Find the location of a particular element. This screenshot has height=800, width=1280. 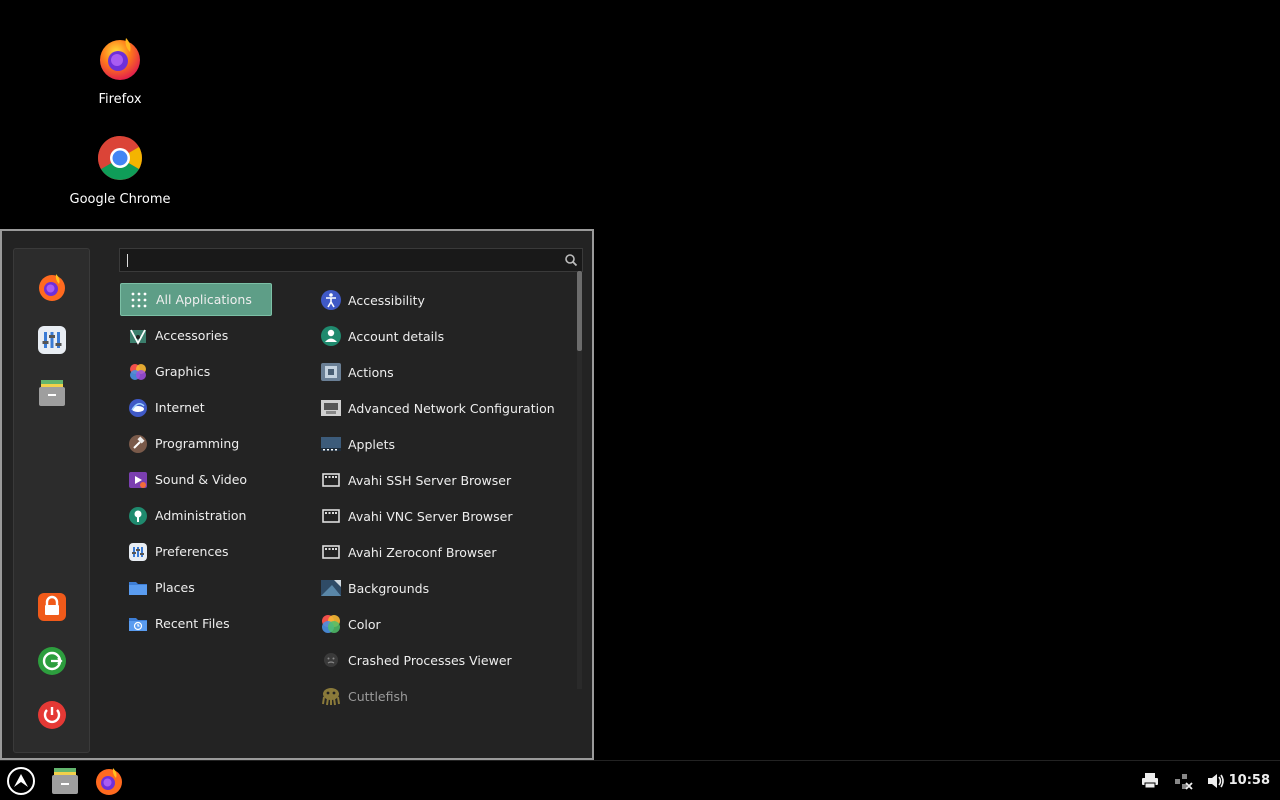

avahi-zeroconf-icon is located at coordinates (331, 552).